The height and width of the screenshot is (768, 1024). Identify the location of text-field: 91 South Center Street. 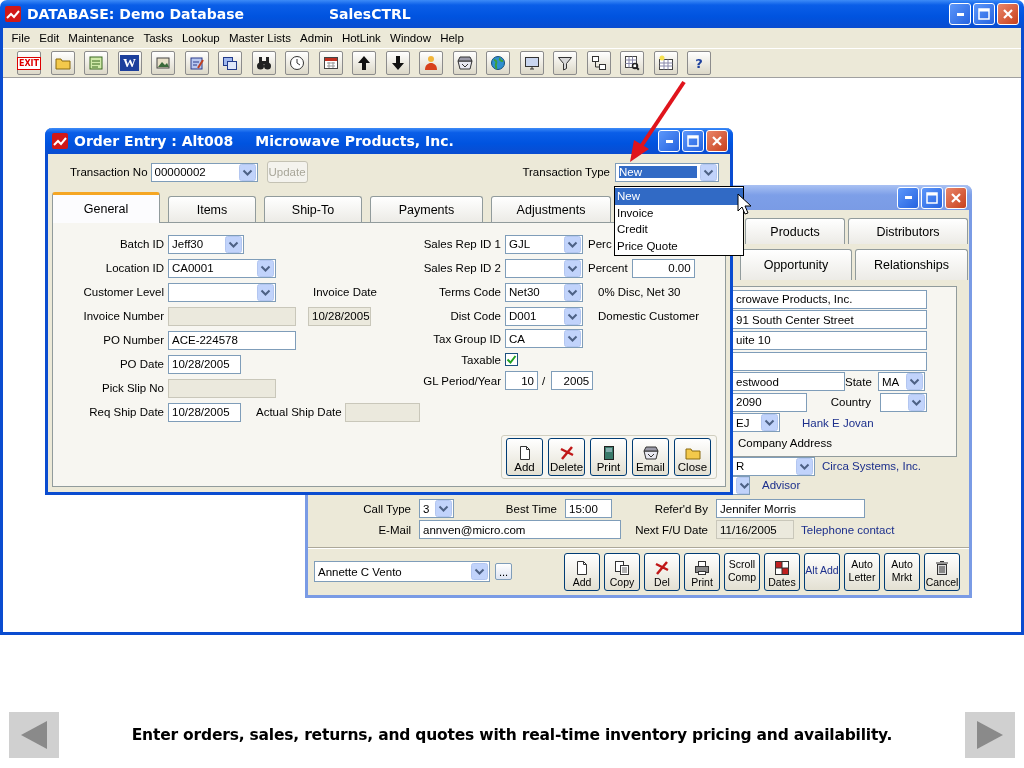
(830, 320).